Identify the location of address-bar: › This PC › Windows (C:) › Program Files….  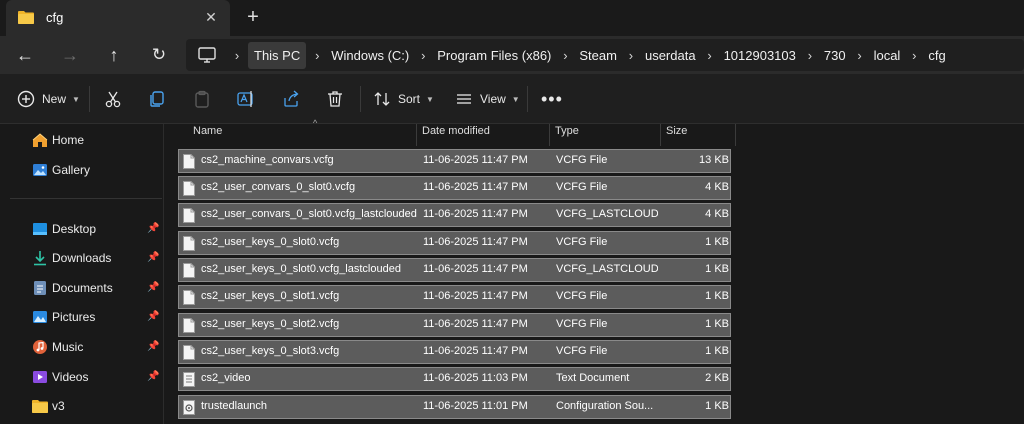
(605, 55).